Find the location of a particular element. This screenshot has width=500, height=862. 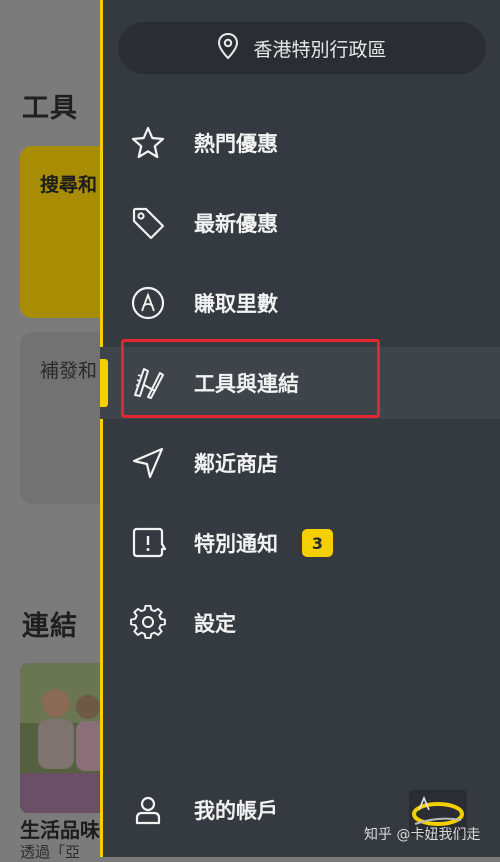

menu-label-nearby-stores: 鄰近商店 is located at coordinates (236, 464).